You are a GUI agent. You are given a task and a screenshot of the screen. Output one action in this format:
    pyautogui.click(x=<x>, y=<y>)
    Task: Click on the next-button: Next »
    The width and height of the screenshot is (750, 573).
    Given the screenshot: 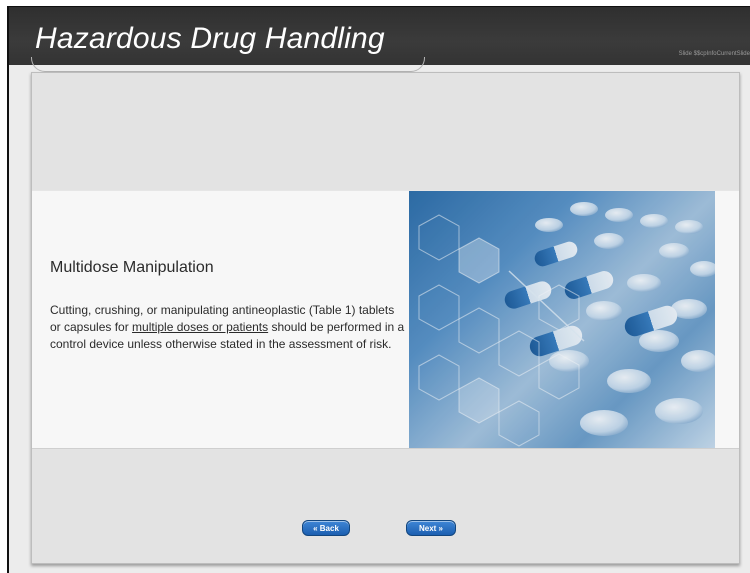 What is the action you would take?
    pyautogui.click(x=431, y=528)
    